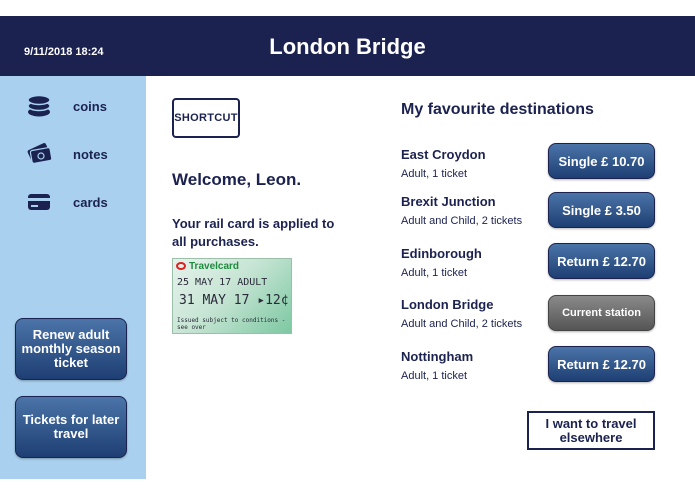 This screenshot has width=695, height=494. I want to click on destination-name: London Bridge, so click(447, 304).